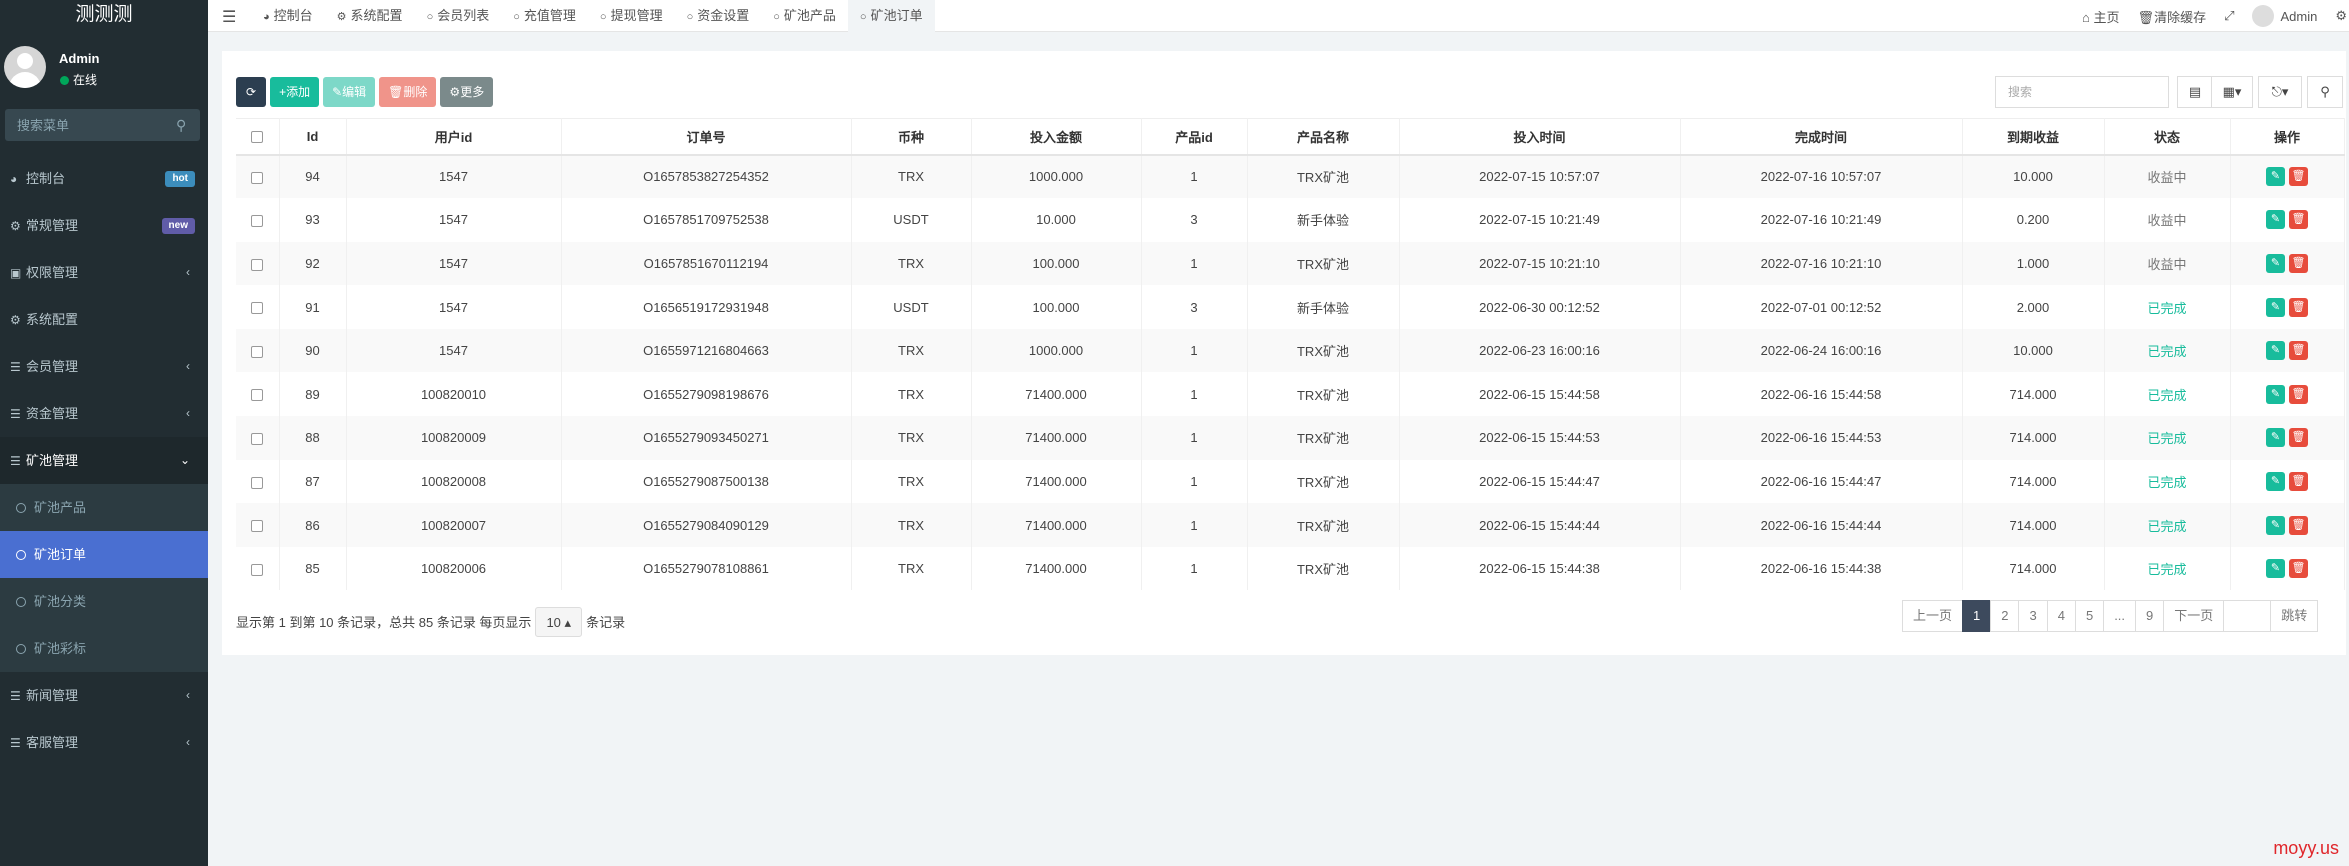  I want to click on col-header-product-name: 产品名称, so click(1323, 137).